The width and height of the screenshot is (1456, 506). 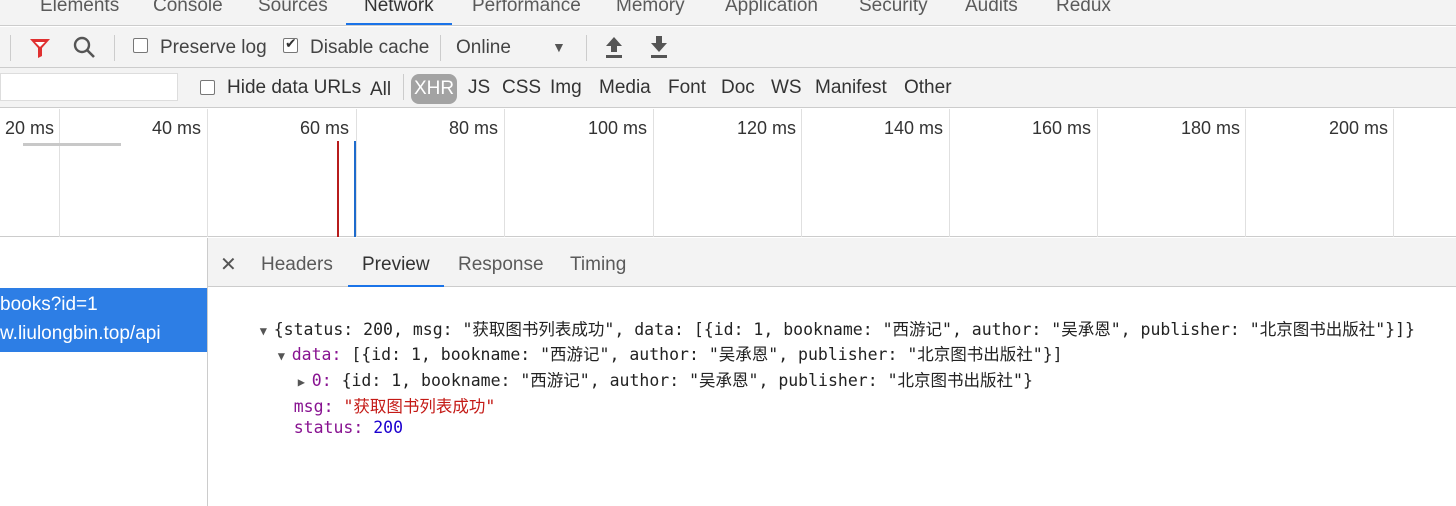 I want to click on request-detail-tabs: ✕ Headers Preview Response Timing, so click(x=832, y=262).